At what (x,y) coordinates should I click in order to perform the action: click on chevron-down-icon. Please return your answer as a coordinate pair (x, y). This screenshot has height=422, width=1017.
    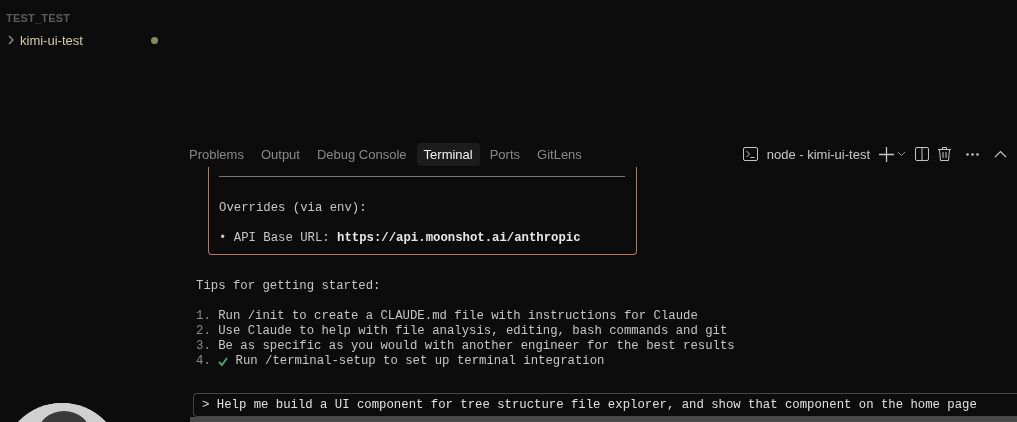
    Looking at the image, I should click on (901, 154).